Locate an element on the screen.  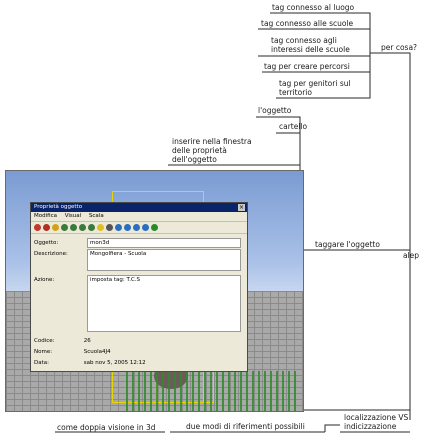
field-row-data: Data: sab nov 5, 2005 12:12 is located at coordinates (90, 363).